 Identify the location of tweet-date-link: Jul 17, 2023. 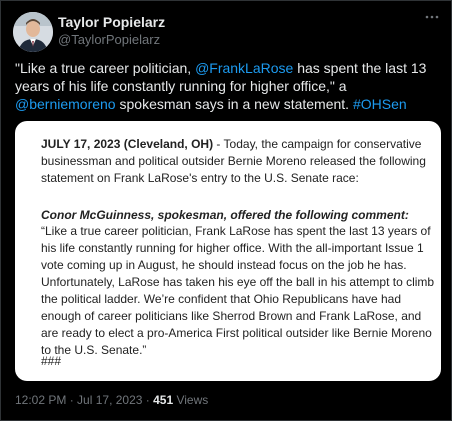
(109, 400).